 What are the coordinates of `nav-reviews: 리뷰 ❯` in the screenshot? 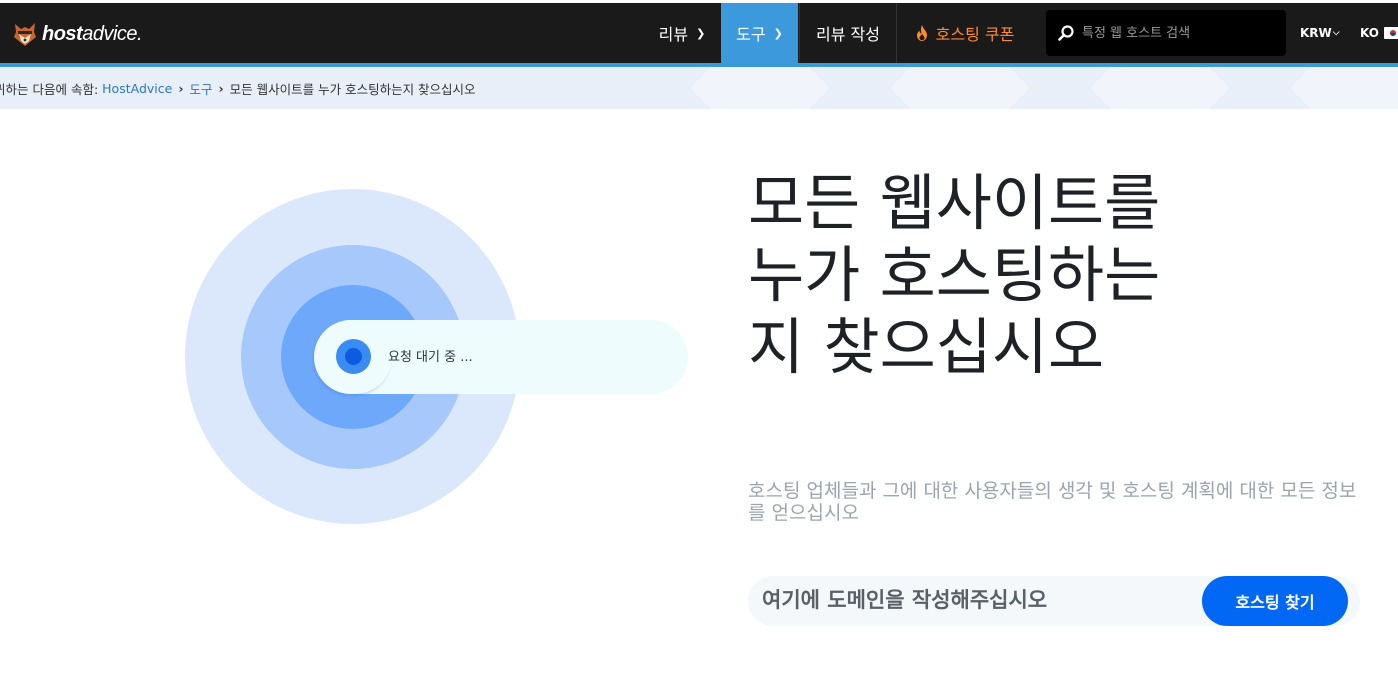 It's located at (682, 33).